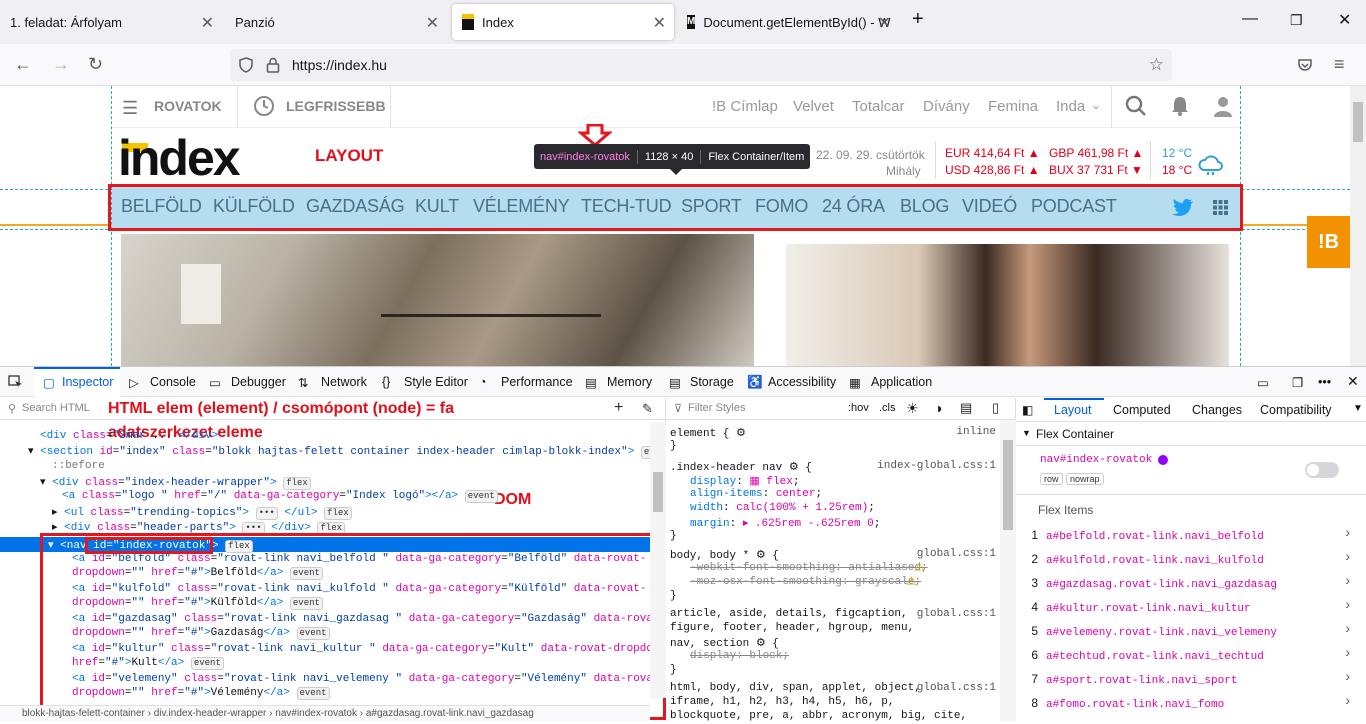 The width and height of the screenshot is (1366, 724). What do you see at coordinates (966, 408) in the screenshot?
I see `print-icon: ▤` at bounding box center [966, 408].